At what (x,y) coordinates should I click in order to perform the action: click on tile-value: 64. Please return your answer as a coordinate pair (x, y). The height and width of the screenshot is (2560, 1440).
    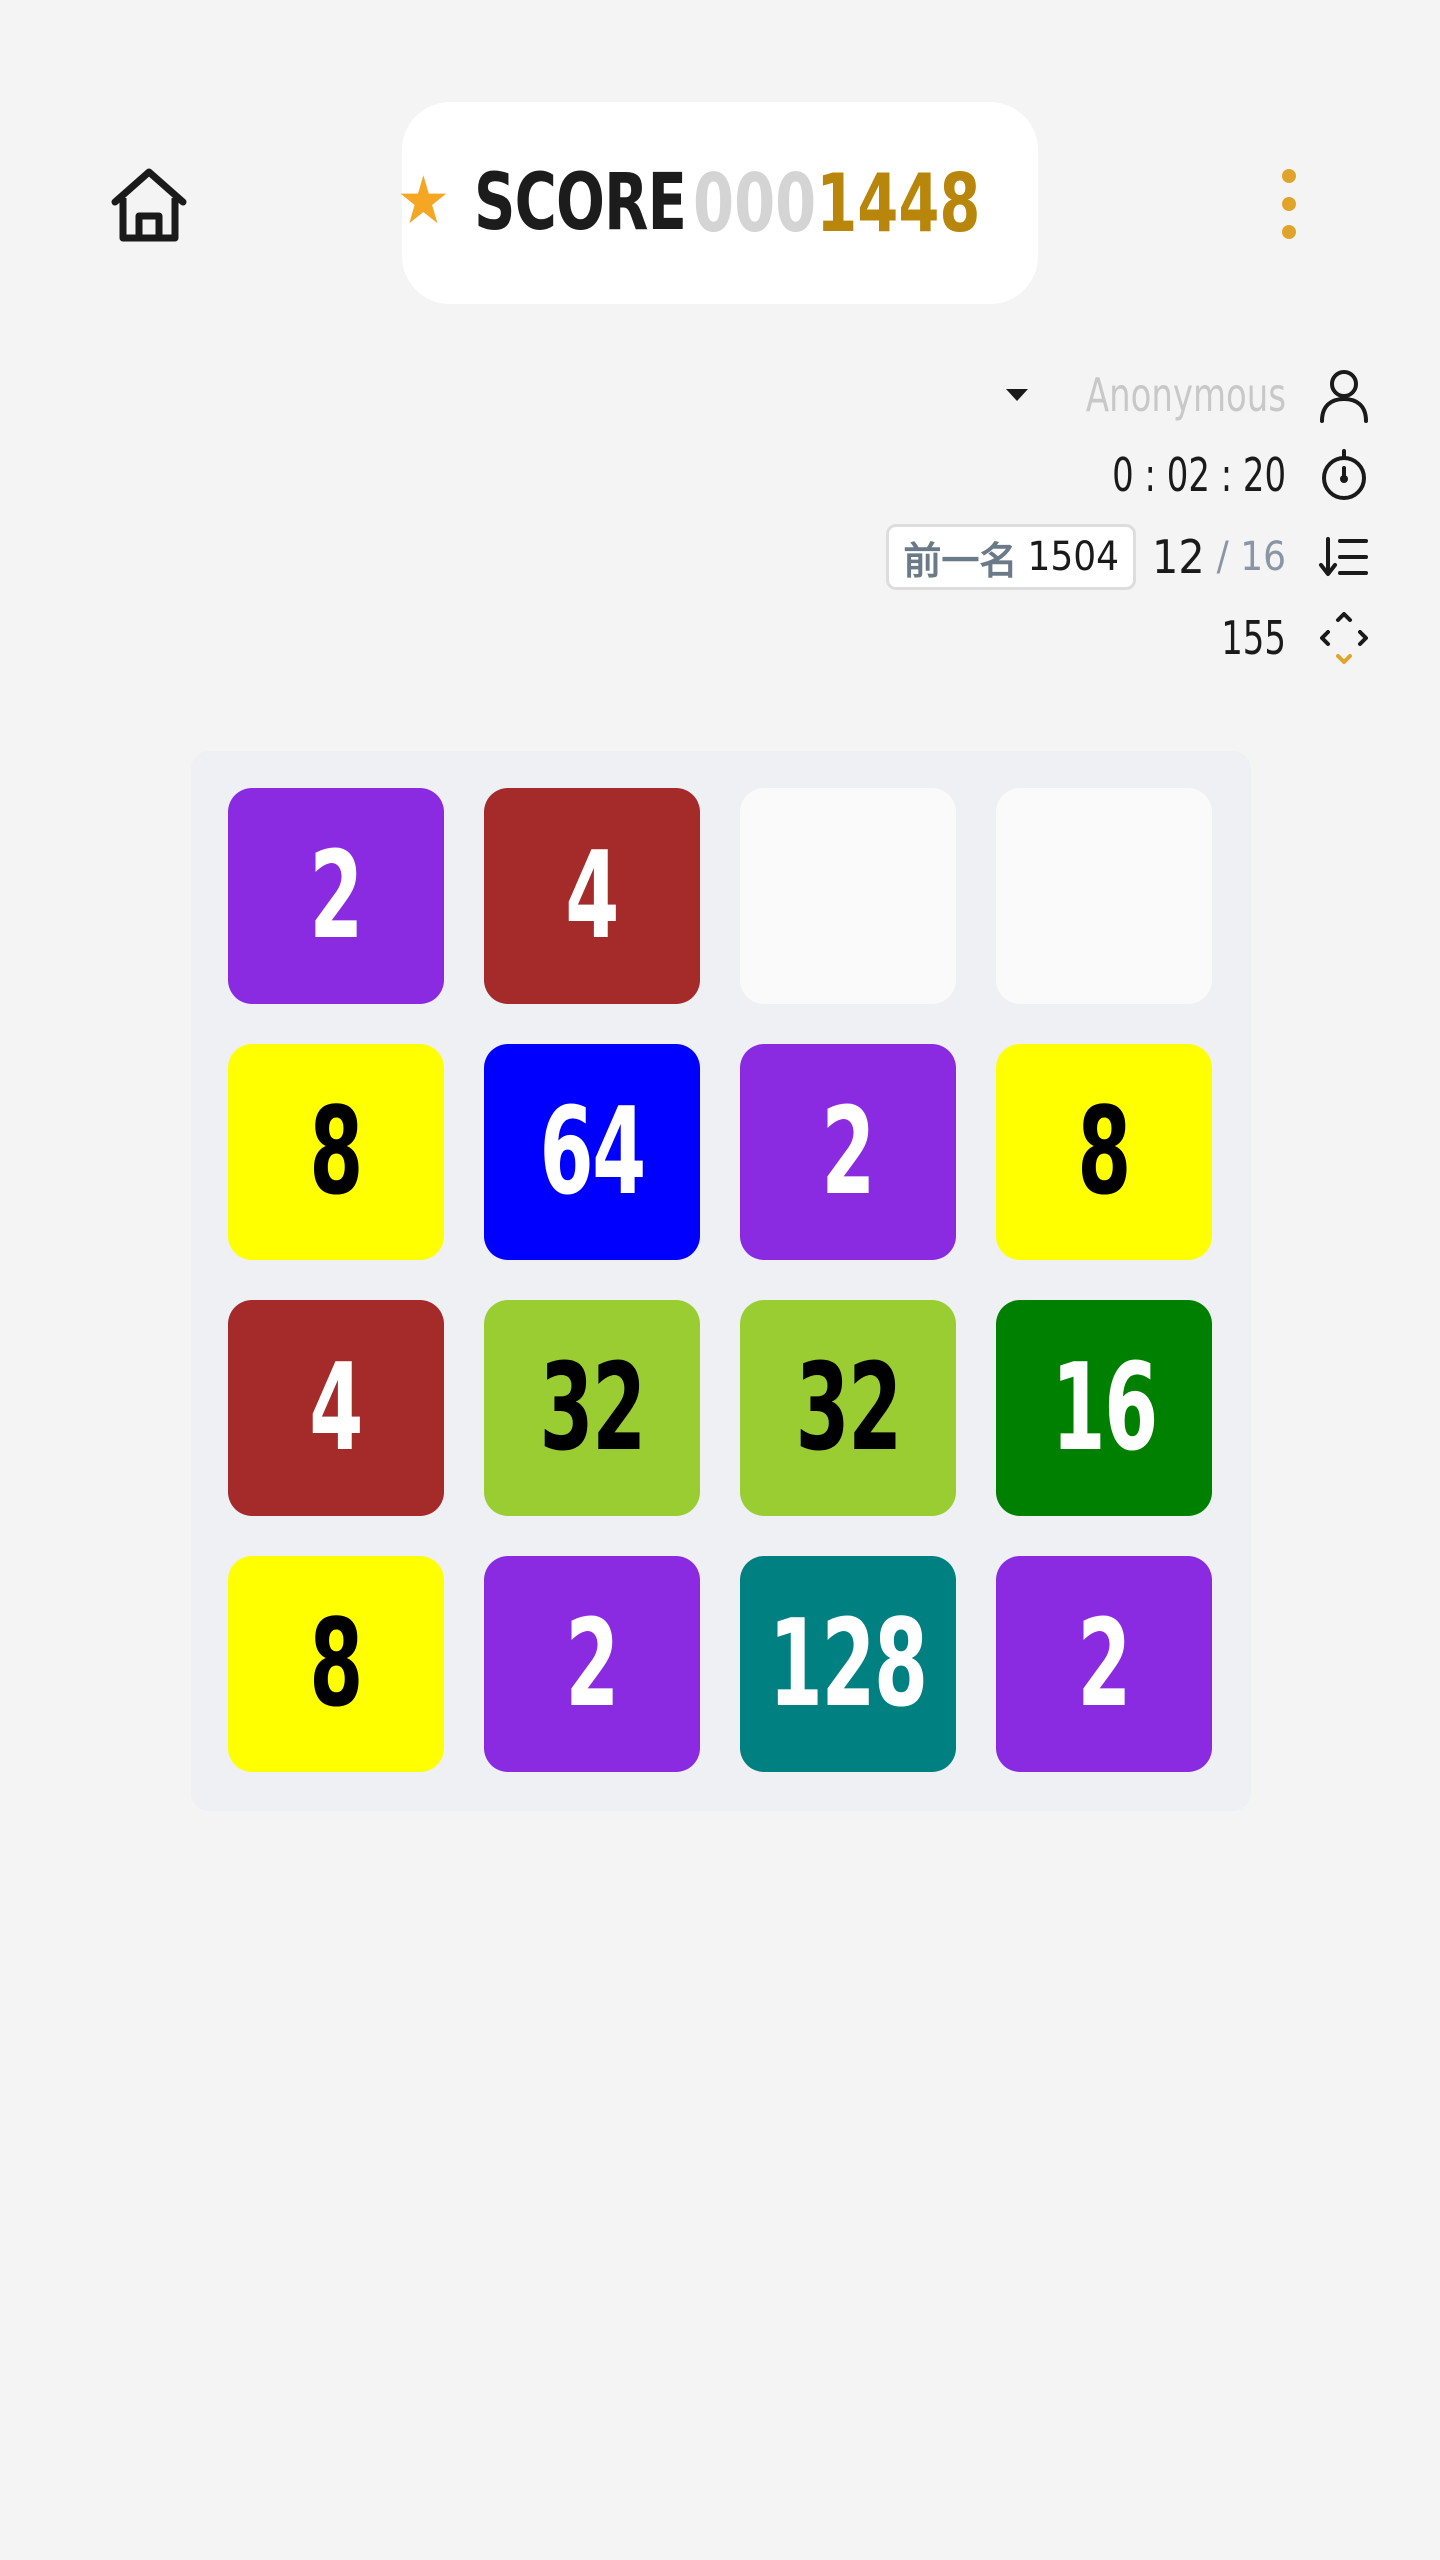
    Looking at the image, I should click on (592, 1152).